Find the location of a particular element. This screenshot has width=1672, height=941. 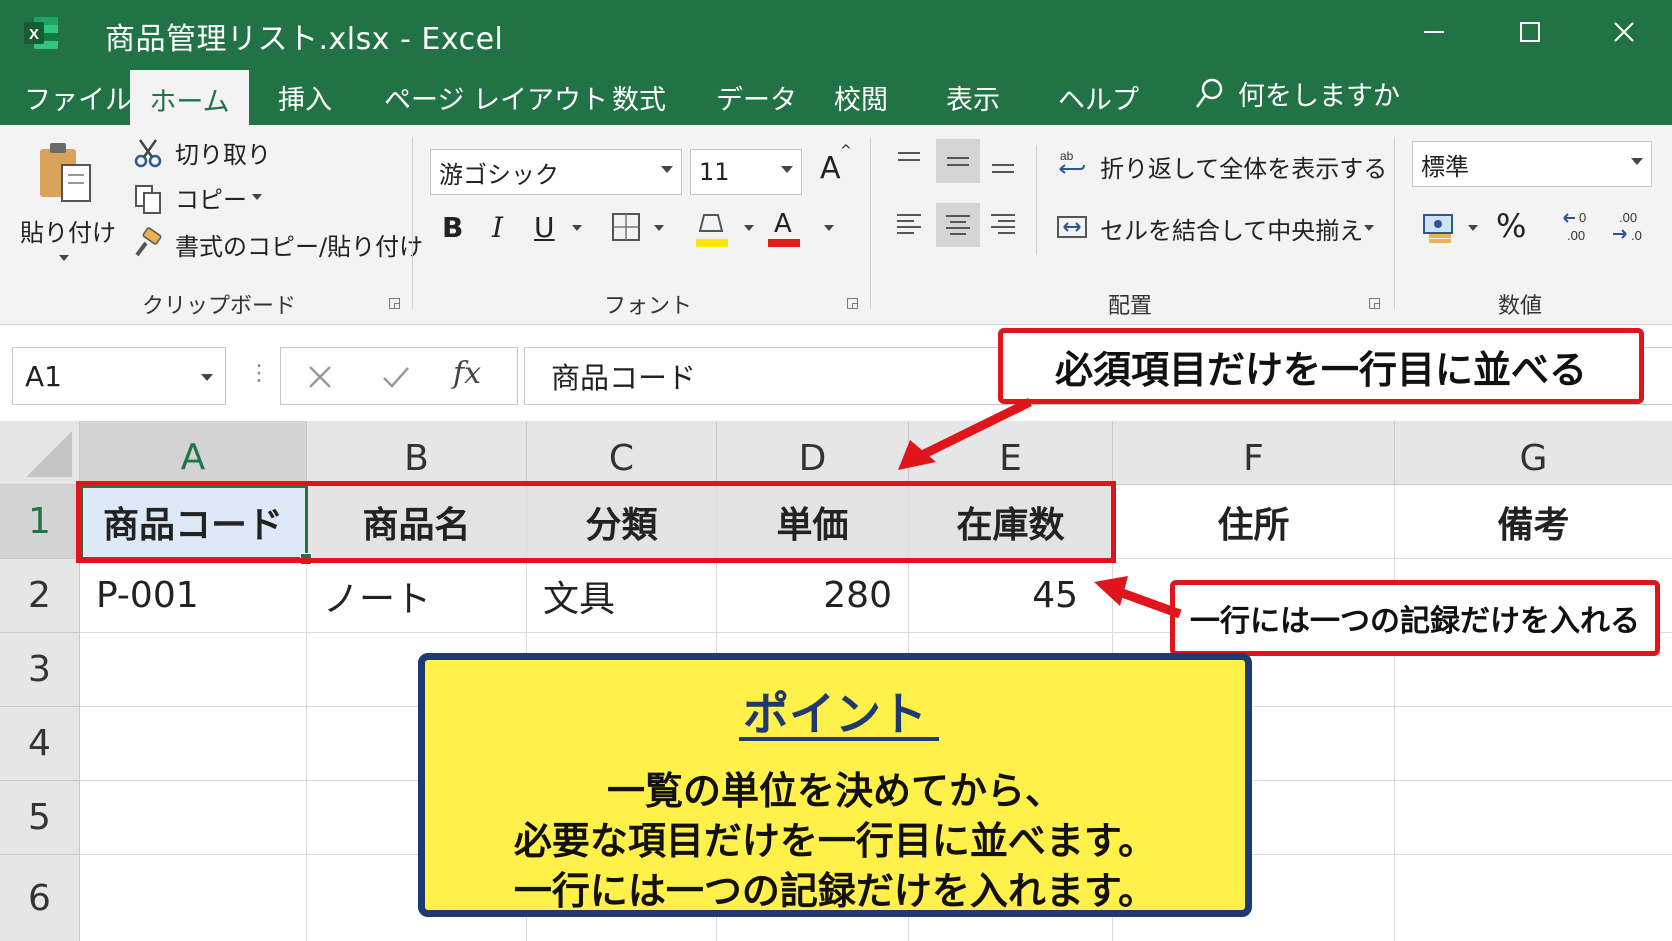

cell-a2: P-001 is located at coordinates (193, 596).